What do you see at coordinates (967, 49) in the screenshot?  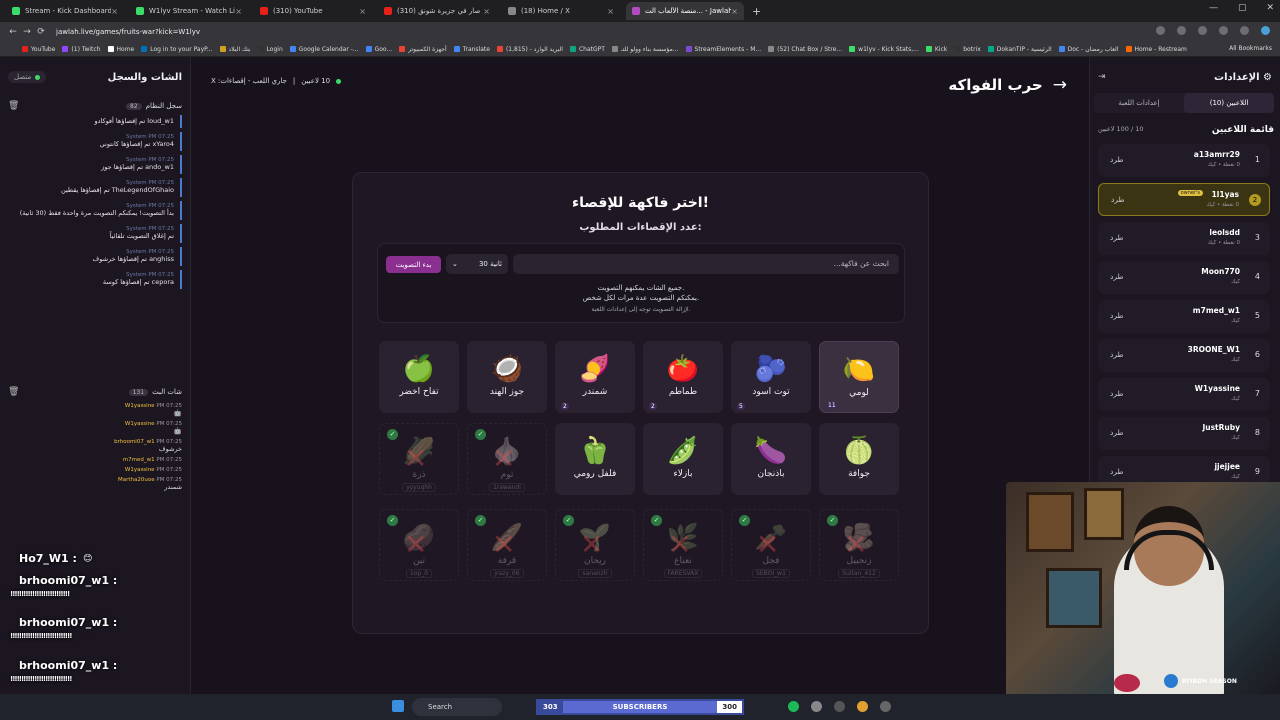 I see `bookmark-item: botrix` at bounding box center [967, 49].